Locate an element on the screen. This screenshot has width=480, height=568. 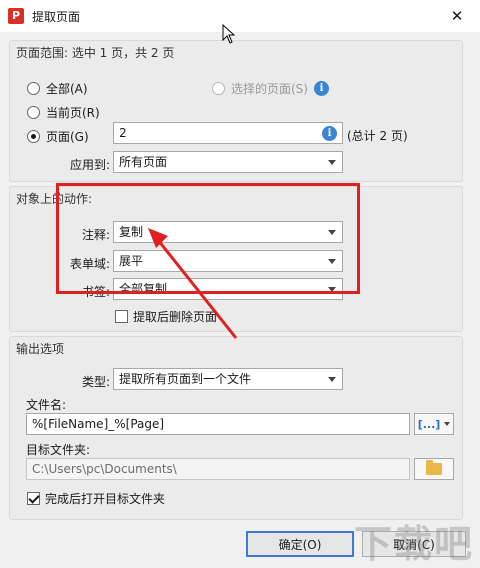
open-folder-after-checkbox: 完成后打开目标文件夹 is located at coordinates (96, 498).